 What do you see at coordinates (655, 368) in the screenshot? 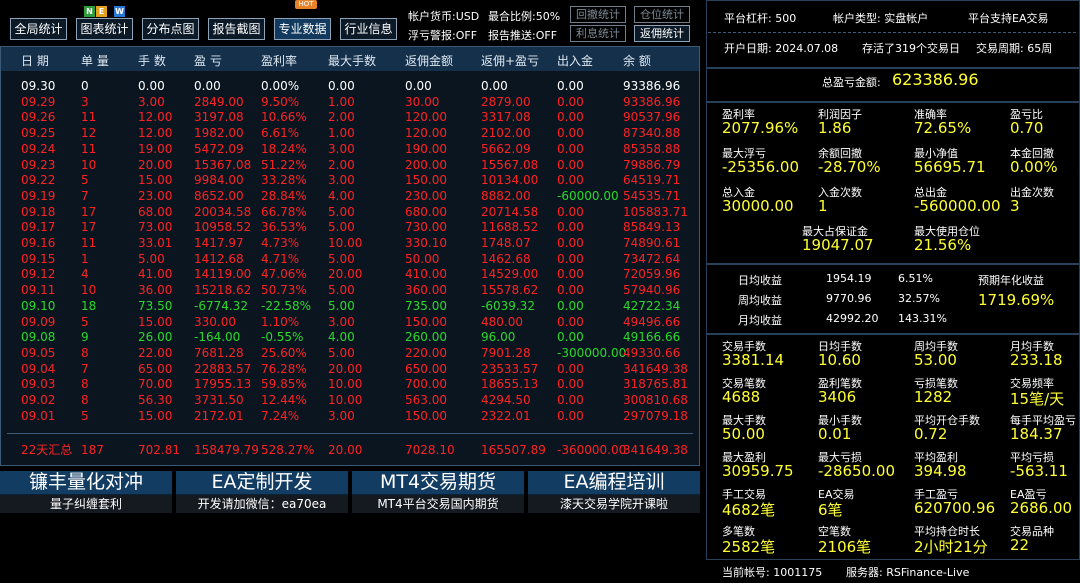
I see `cell-balance: 341649.38` at bounding box center [655, 368].